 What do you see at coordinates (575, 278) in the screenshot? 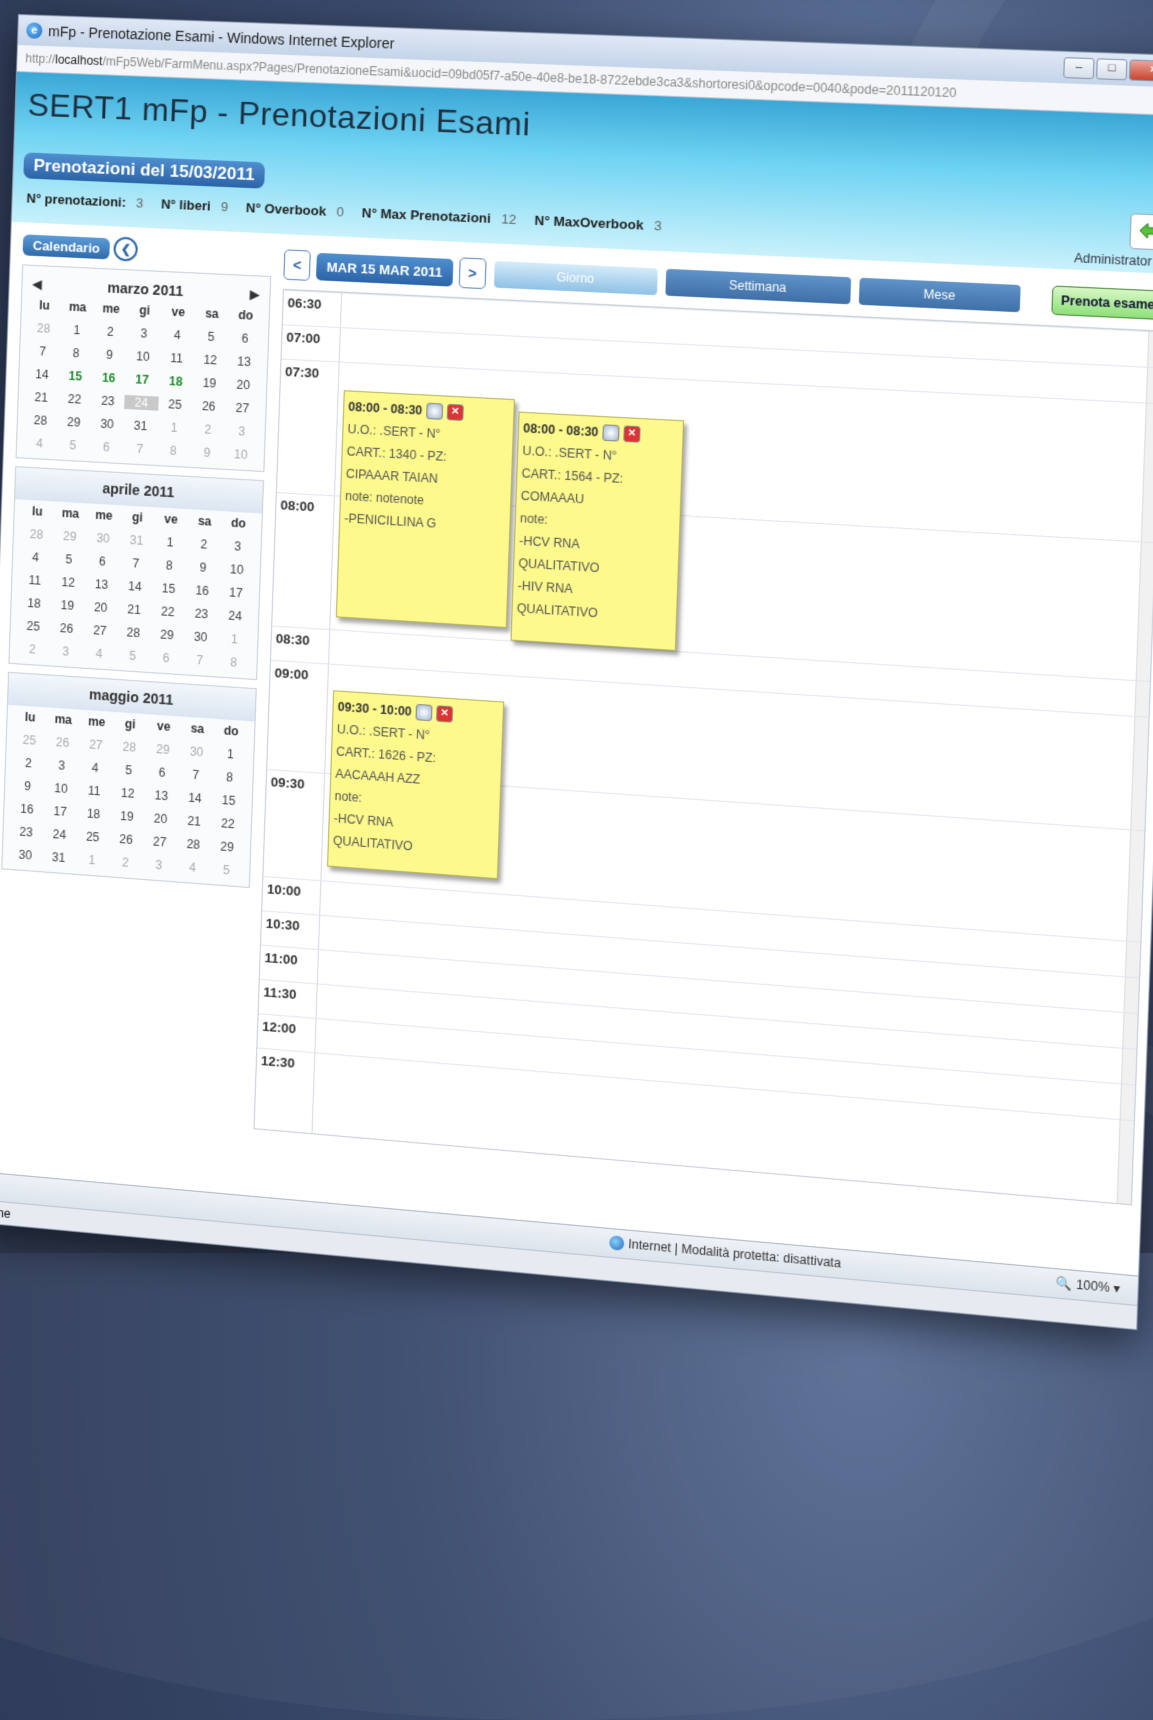
I see `view-day-tab: Giorno` at bounding box center [575, 278].